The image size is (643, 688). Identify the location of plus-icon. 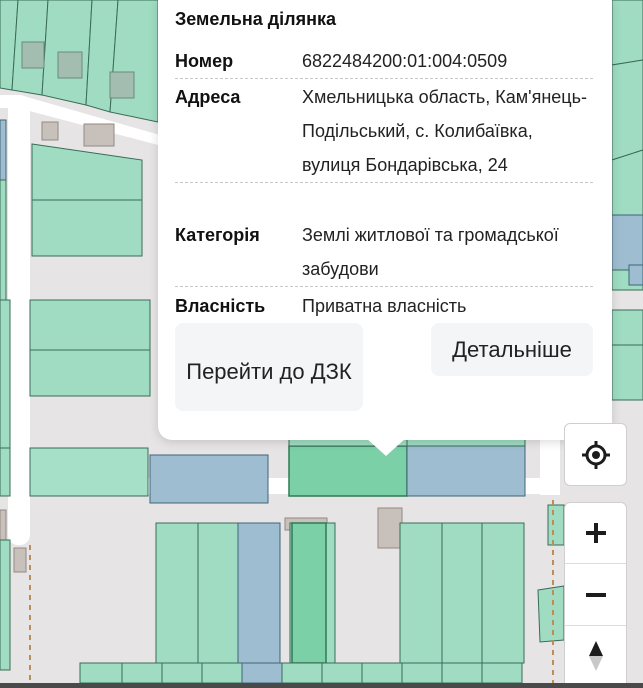
(595, 533).